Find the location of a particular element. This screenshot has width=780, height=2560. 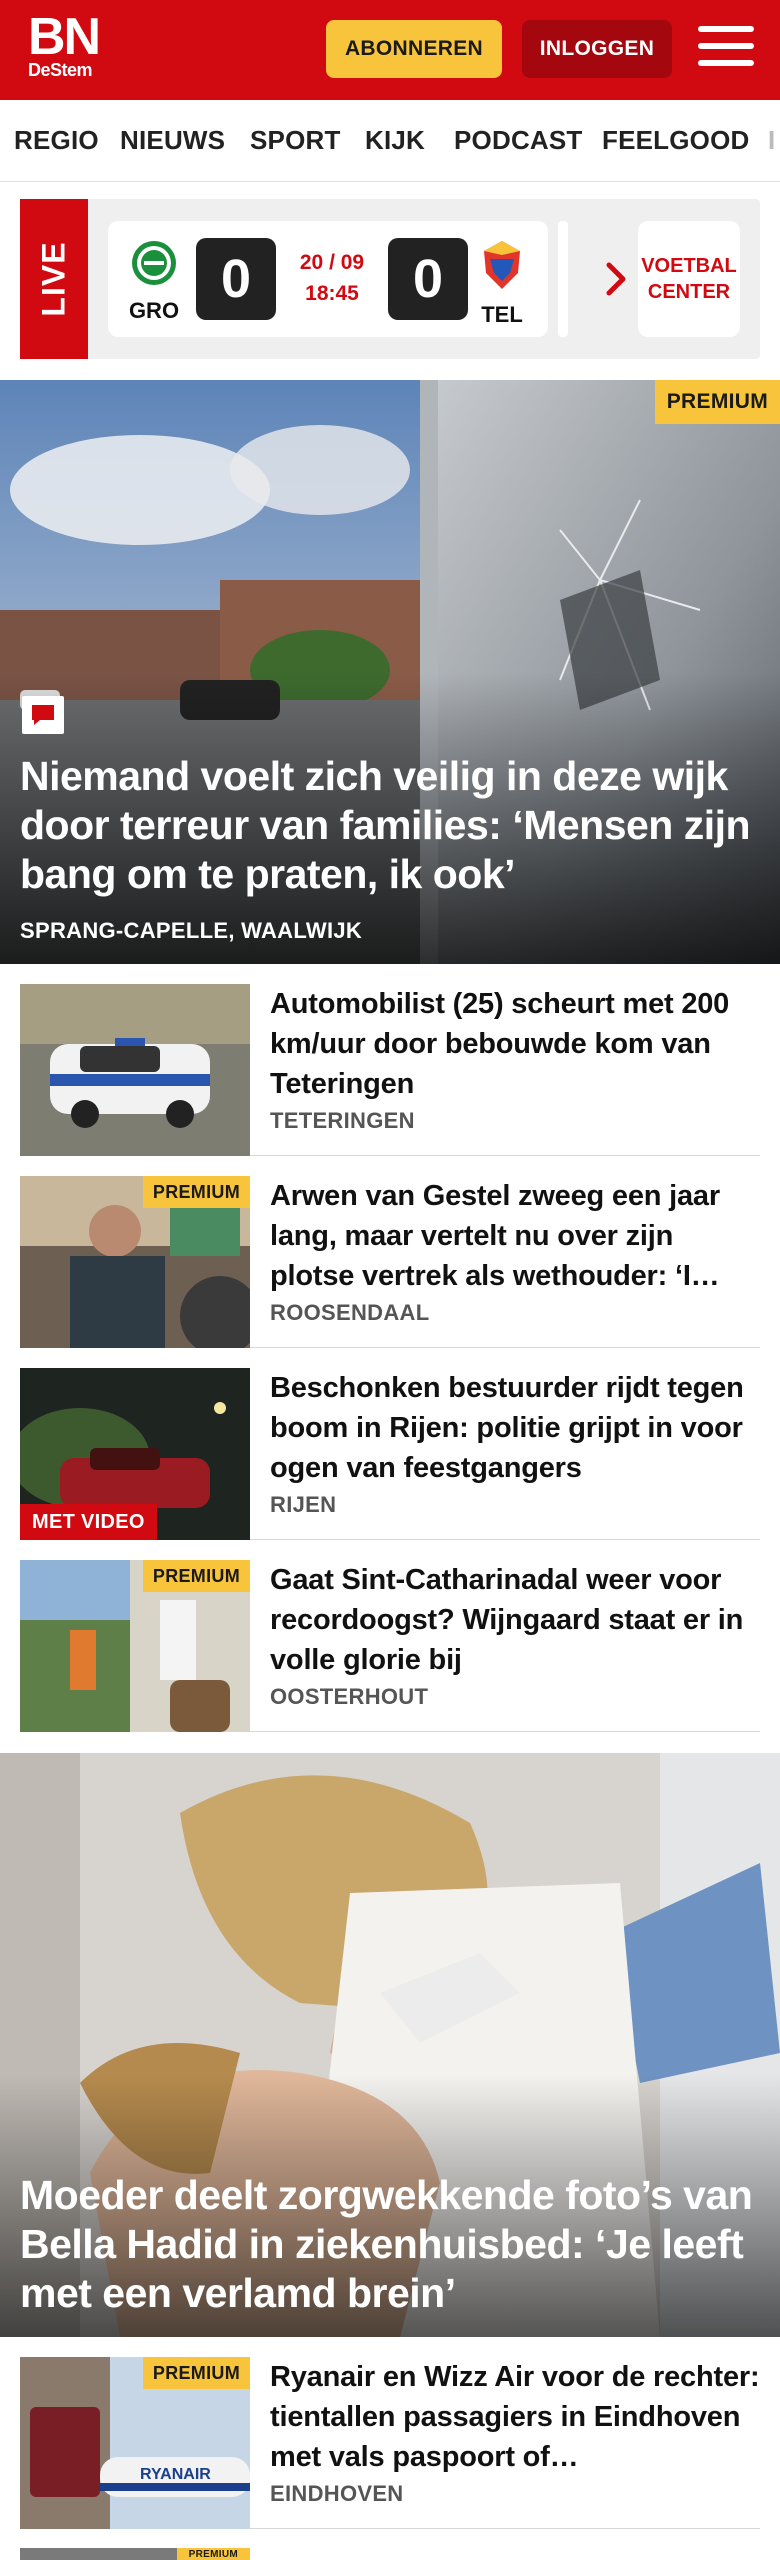

article-thumbnail is located at coordinates (135, 1070).